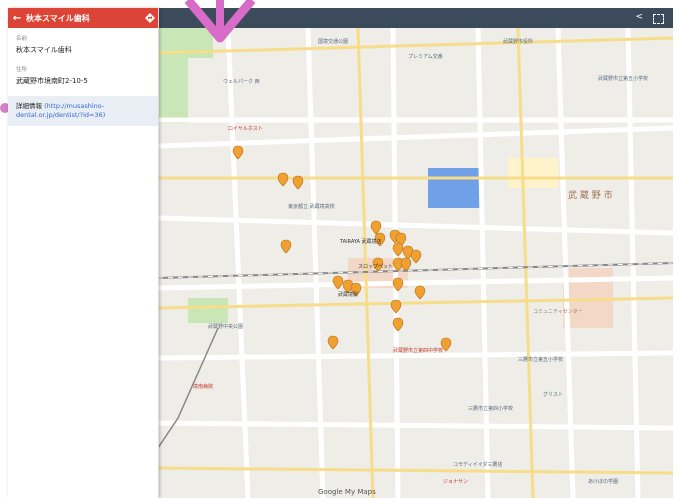 The height and width of the screenshot is (498, 680). What do you see at coordinates (375, 267) in the screenshot?
I see `svg-text: スロップベット` at bounding box center [375, 267].